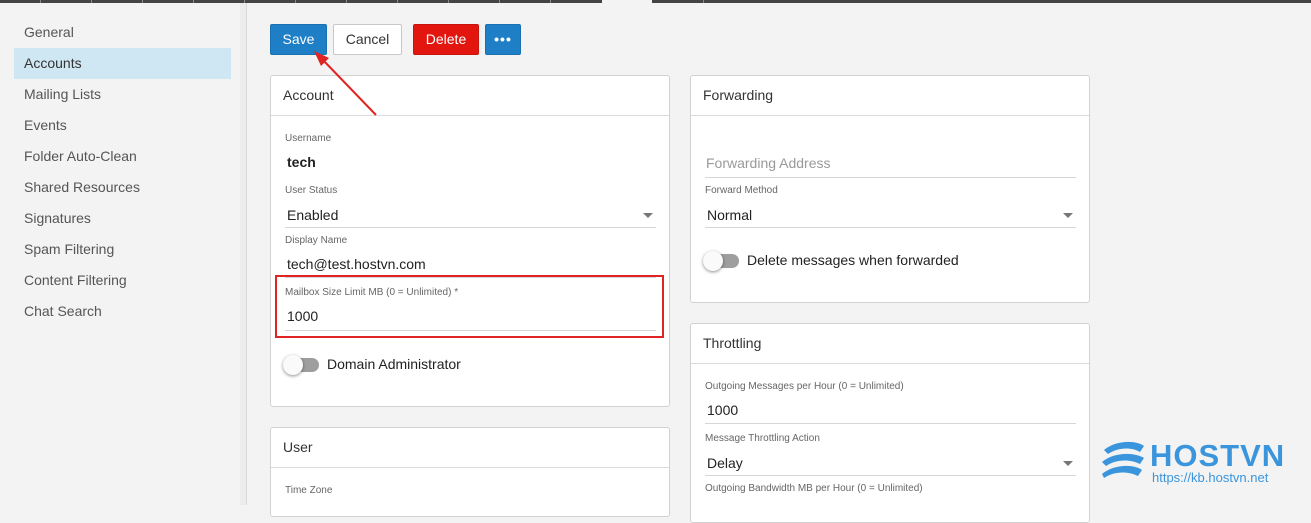 The width and height of the screenshot is (1311, 523). I want to click on hostvn-watermark: HOSTVN https://kb.hostvn.net, so click(1198, 463).